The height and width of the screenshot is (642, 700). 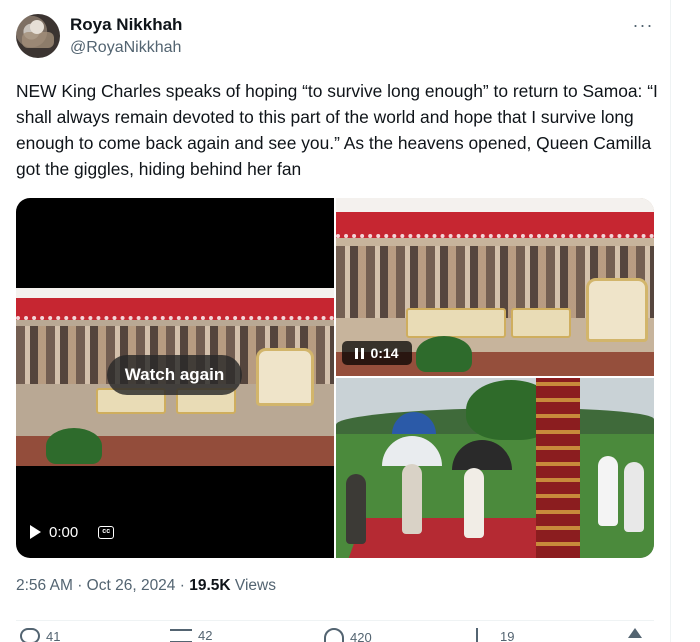 I want to click on heart-icon, so click(x=334, y=635).